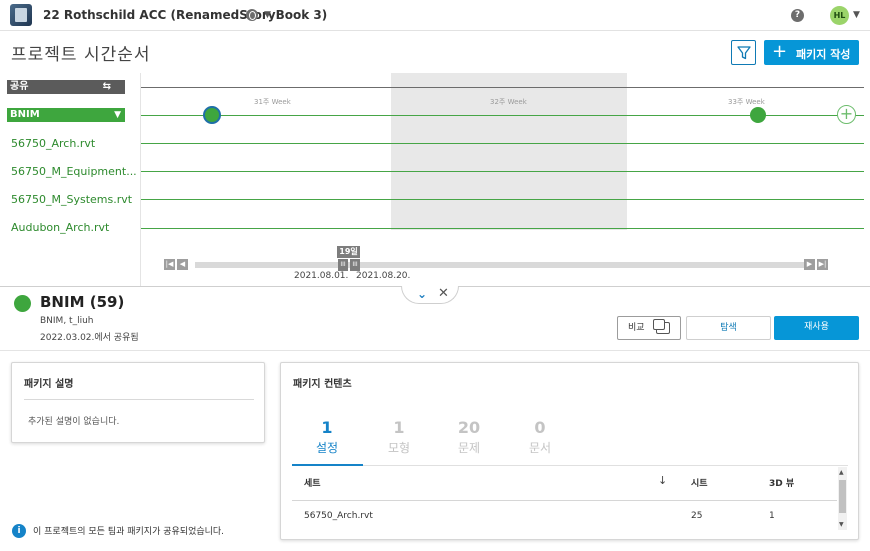  I want to click on scrollbar-thumb, so click(842, 496).